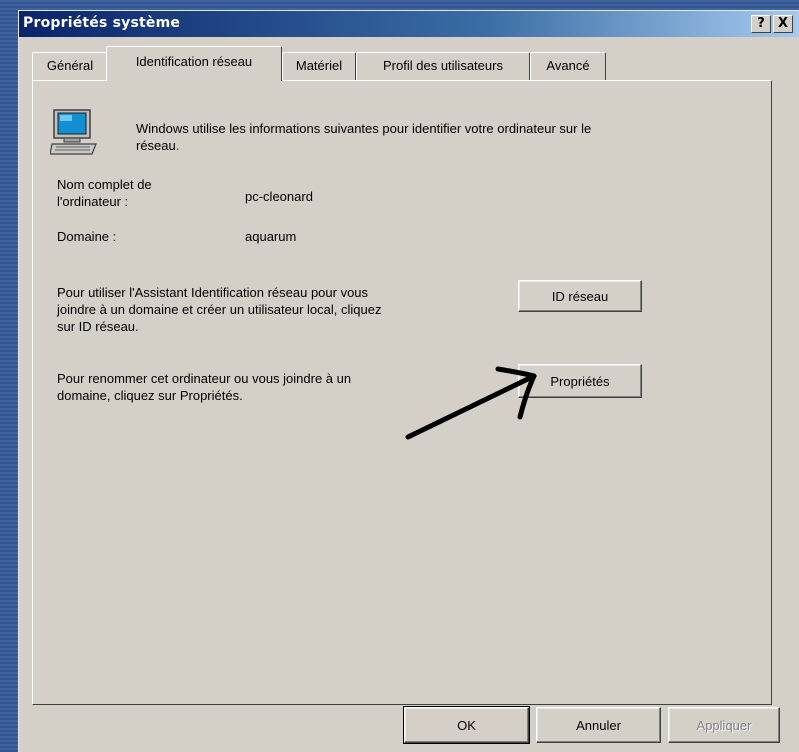 This screenshot has height=752, width=799. What do you see at coordinates (598, 725) in the screenshot?
I see `cancel-button: Annuler` at bounding box center [598, 725].